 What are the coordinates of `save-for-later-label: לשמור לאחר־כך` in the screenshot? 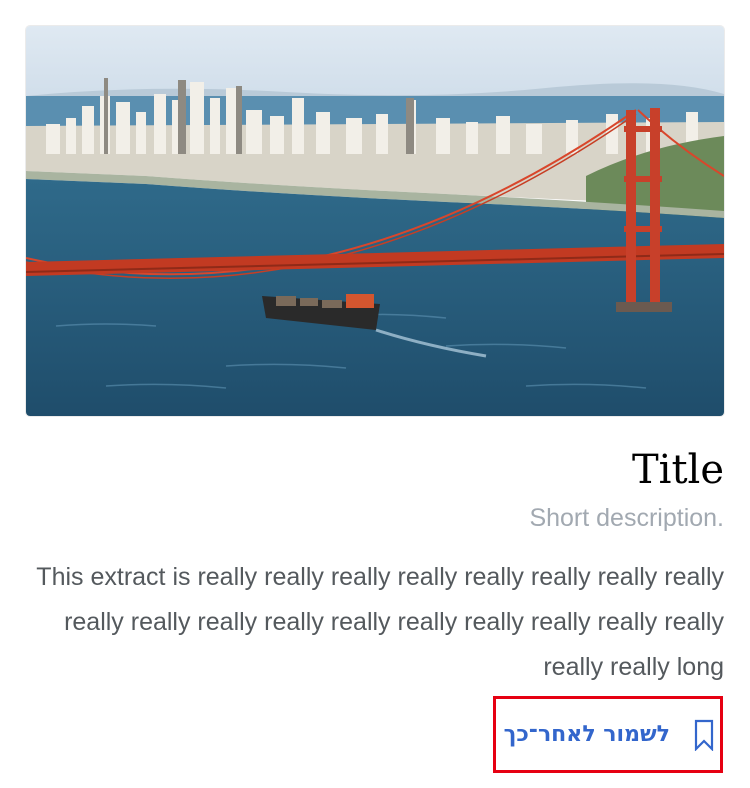 It's located at (586, 734).